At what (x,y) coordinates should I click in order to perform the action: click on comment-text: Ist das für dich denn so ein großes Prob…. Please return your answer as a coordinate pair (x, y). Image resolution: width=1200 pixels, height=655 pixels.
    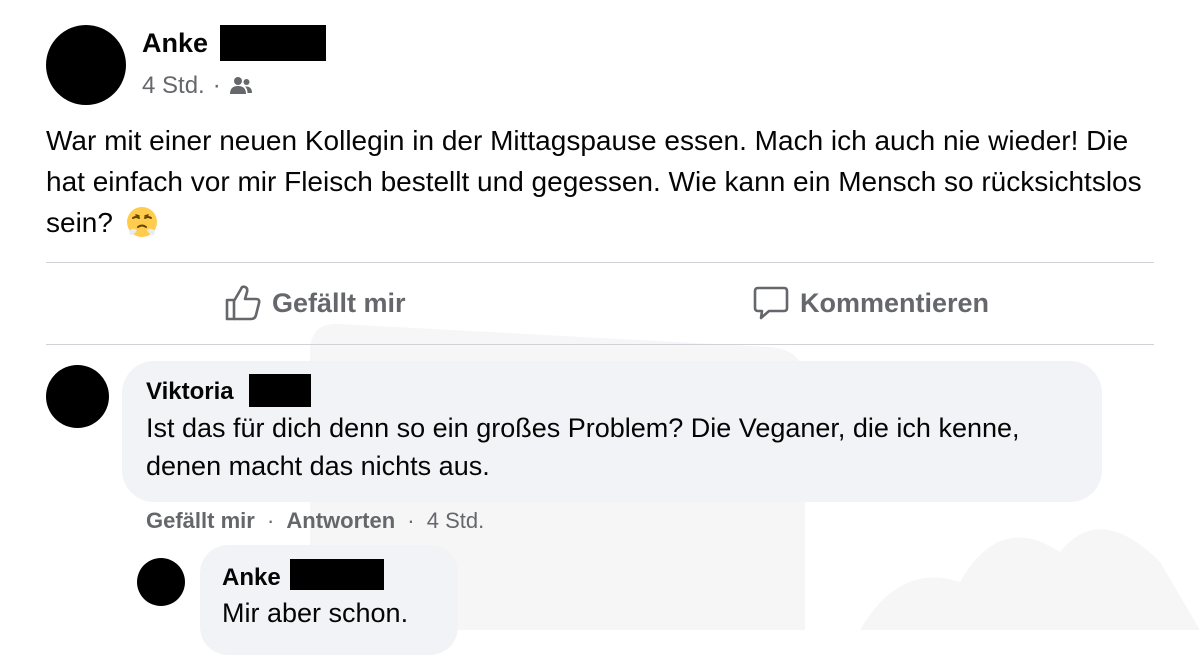
    Looking at the image, I should click on (583, 447).